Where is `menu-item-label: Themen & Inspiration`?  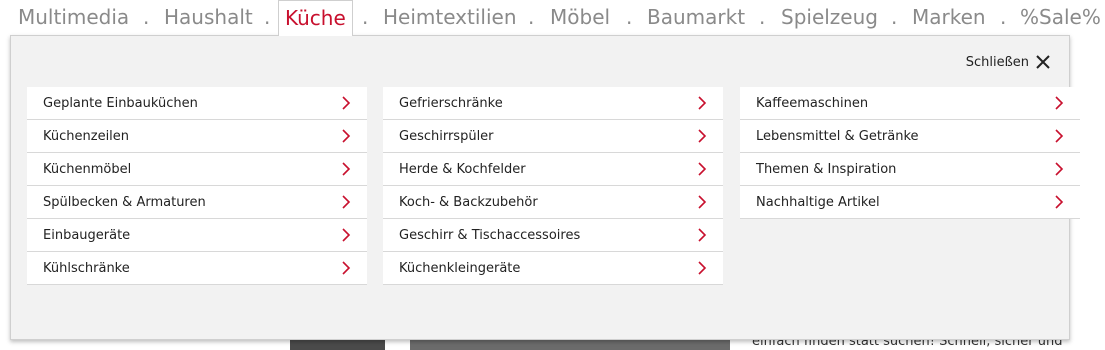
menu-item-label: Themen & Inspiration is located at coordinates (826, 169).